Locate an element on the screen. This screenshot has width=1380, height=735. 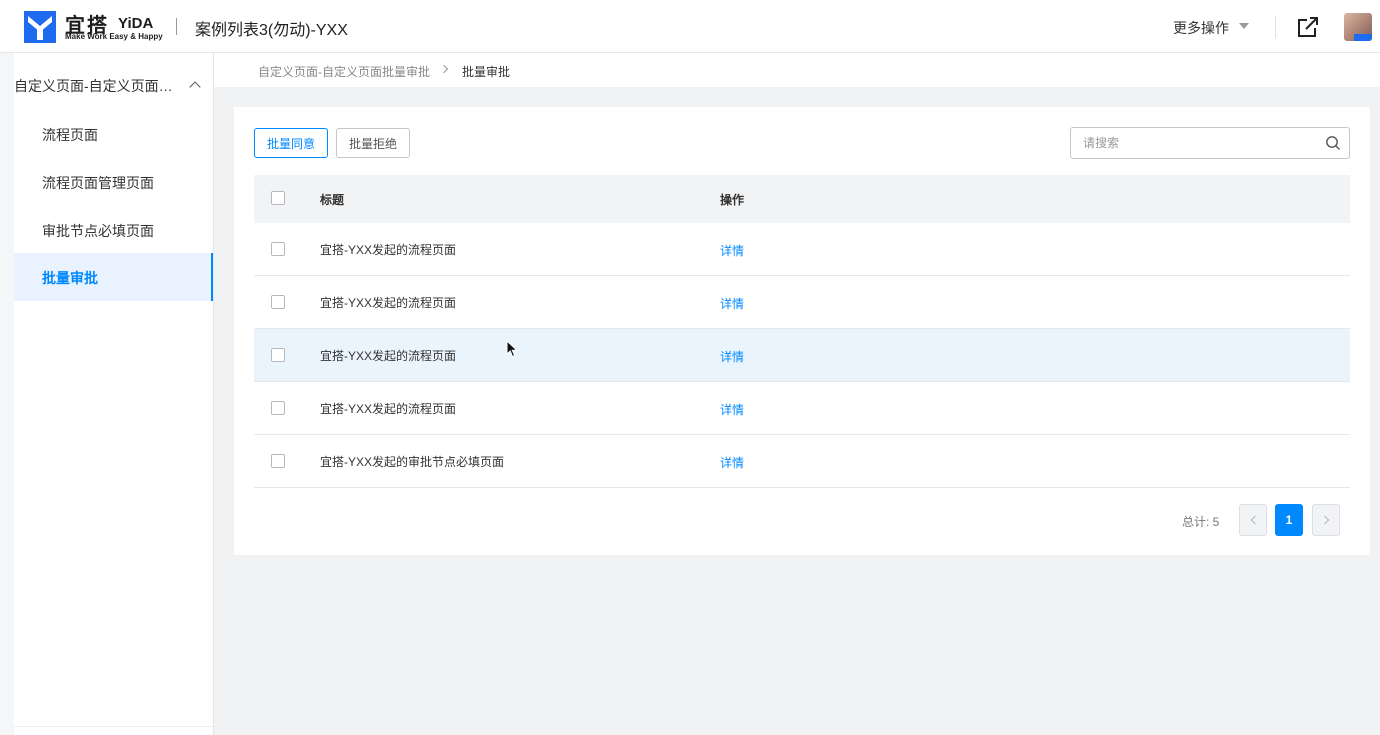
sidebar-item-process-manage-page: 流程页面管理页面 is located at coordinates (106, 182).